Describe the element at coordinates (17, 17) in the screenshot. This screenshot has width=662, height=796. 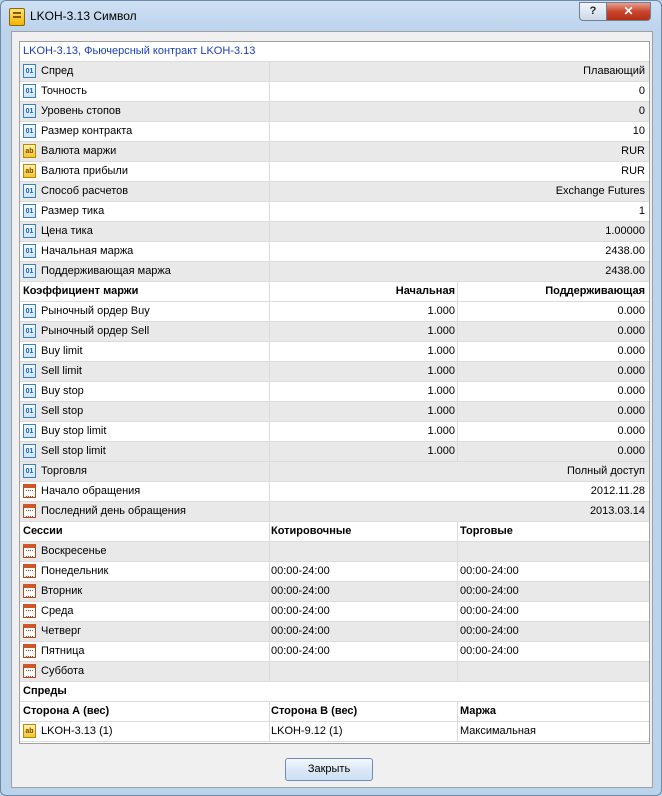
I see `symbol-app-icon` at that location.